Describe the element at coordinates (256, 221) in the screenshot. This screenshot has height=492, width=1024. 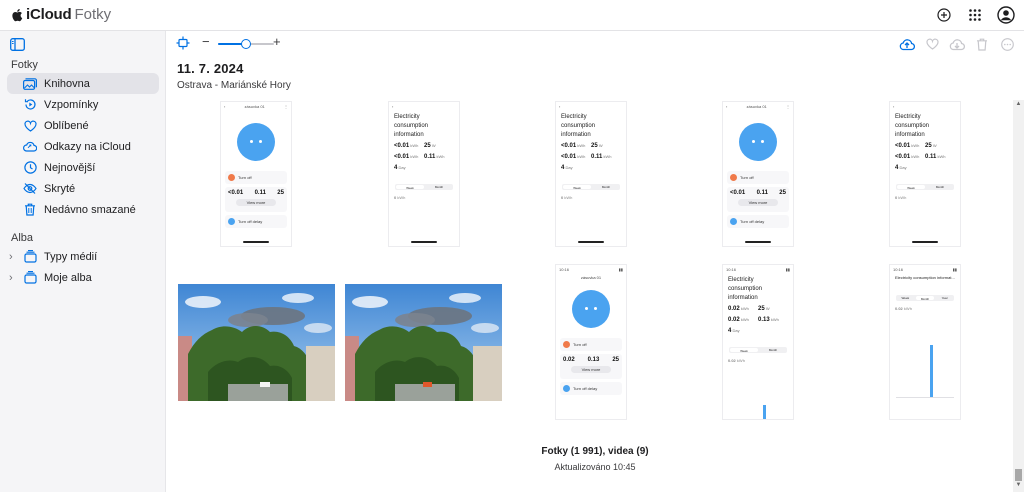
I see `delay-card: Turn off delay` at that location.